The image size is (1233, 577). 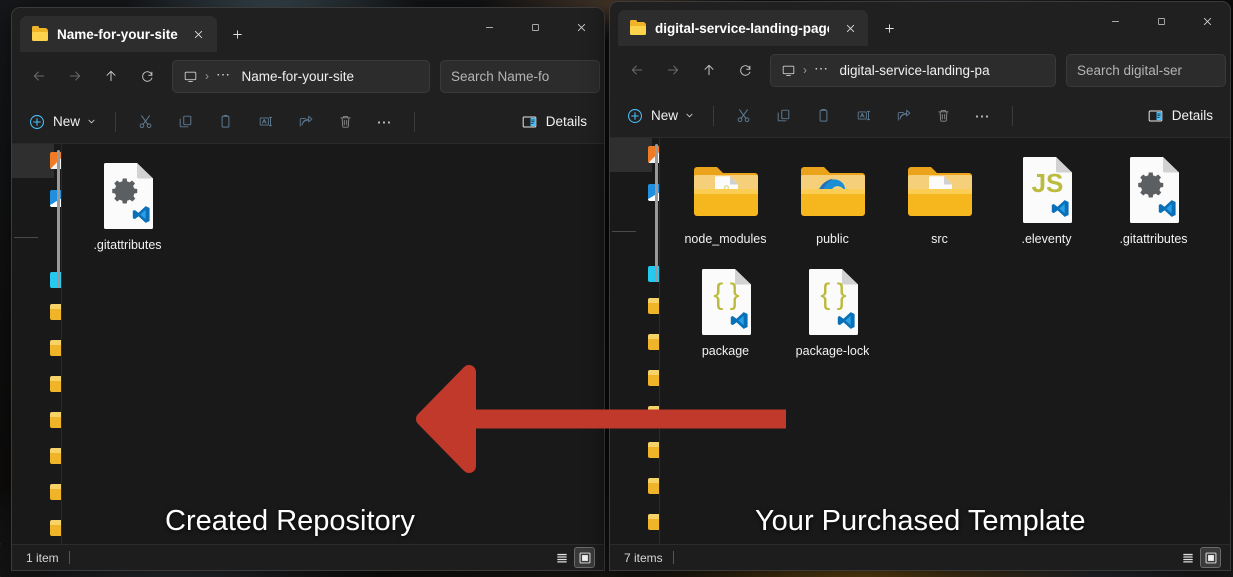 I want to click on status-separator, so click(x=673, y=557).